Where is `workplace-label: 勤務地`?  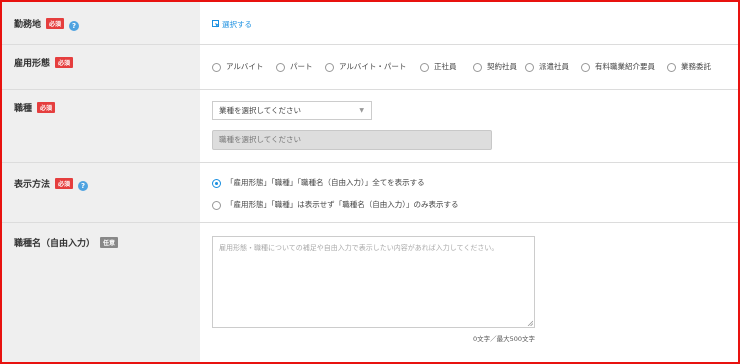
workplace-label: 勤務地 is located at coordinates (28, 25).